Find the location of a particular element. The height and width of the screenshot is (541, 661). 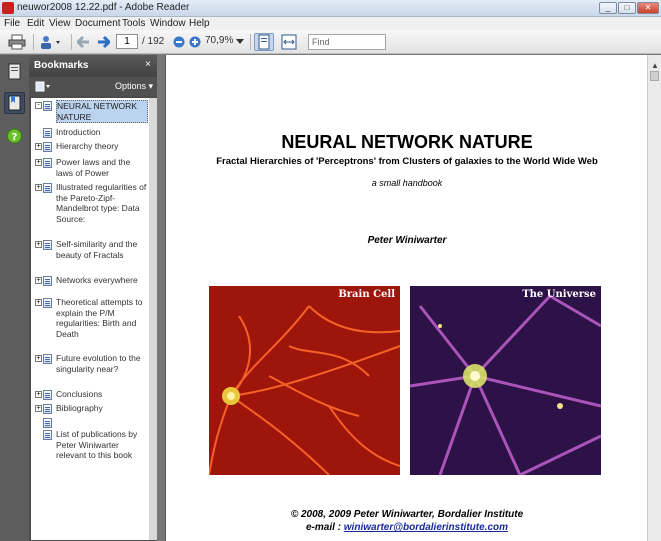

zoom-in-icon is located at coordinates (195, 42).